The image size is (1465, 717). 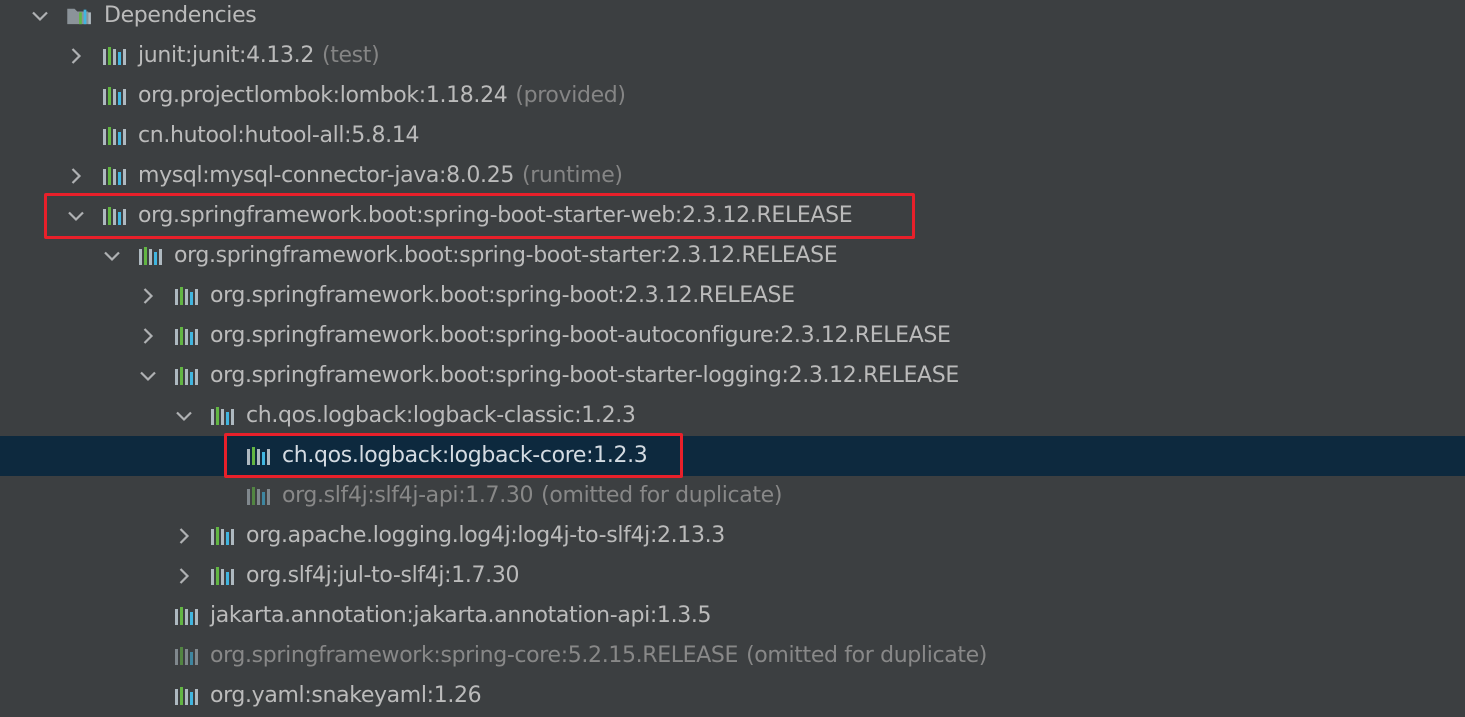 What do you see at coordinates (732, 456) in the screenshot?
I see `tree-row-logback-core: ch.qos.logback:logback-core:1.2.3` at bounding box center [732, 456].